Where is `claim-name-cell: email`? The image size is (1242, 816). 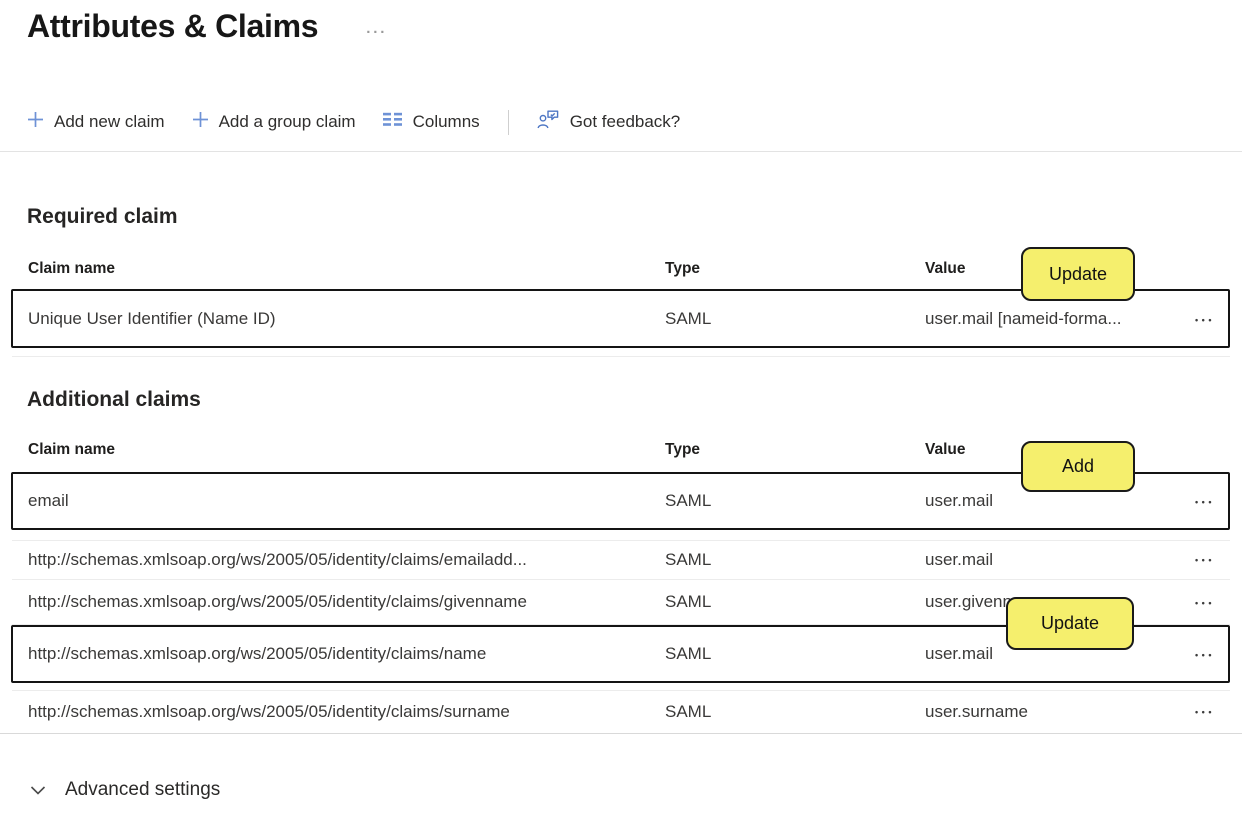 claim-name-cell: email is located at coordinates (48, 500).